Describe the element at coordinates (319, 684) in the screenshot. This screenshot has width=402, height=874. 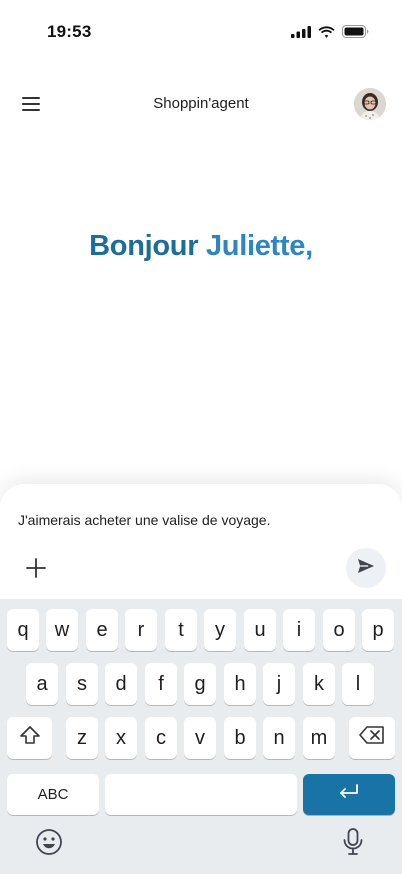
I see `key-k: k` at that location.